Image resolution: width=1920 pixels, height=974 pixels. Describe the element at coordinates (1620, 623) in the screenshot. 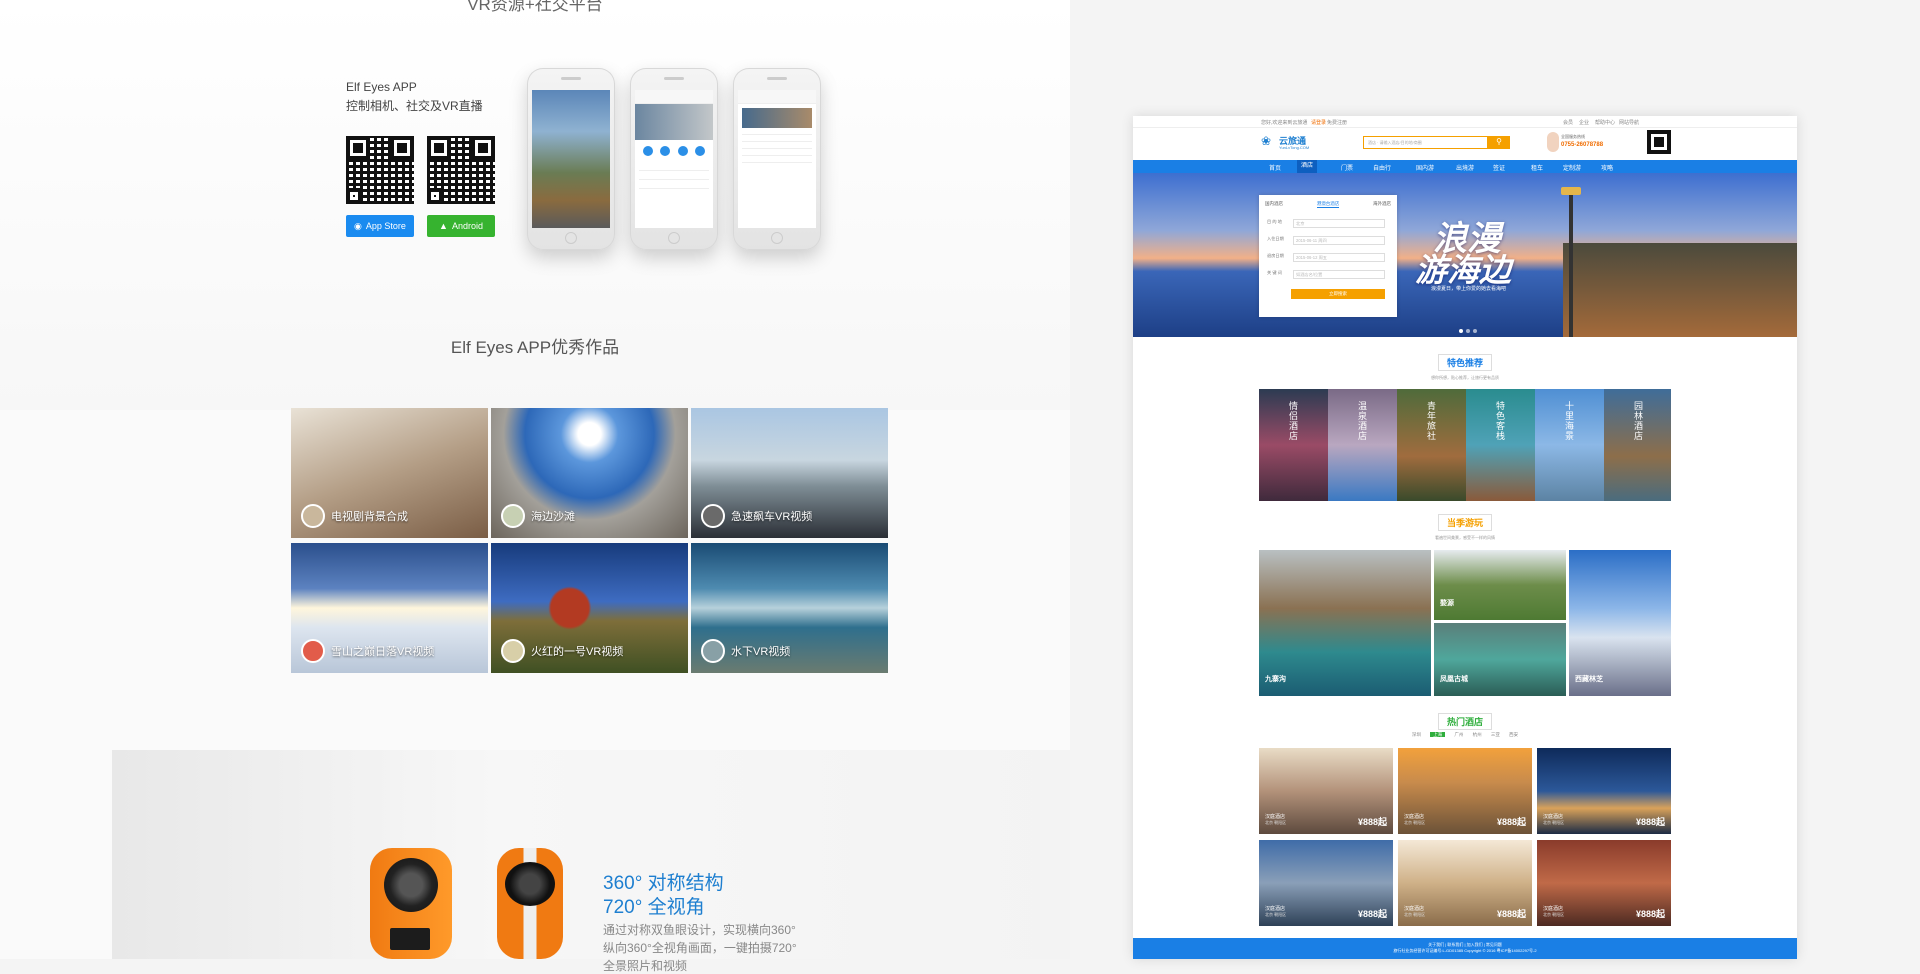

I see `season-item: 西藏林芝` at that location.